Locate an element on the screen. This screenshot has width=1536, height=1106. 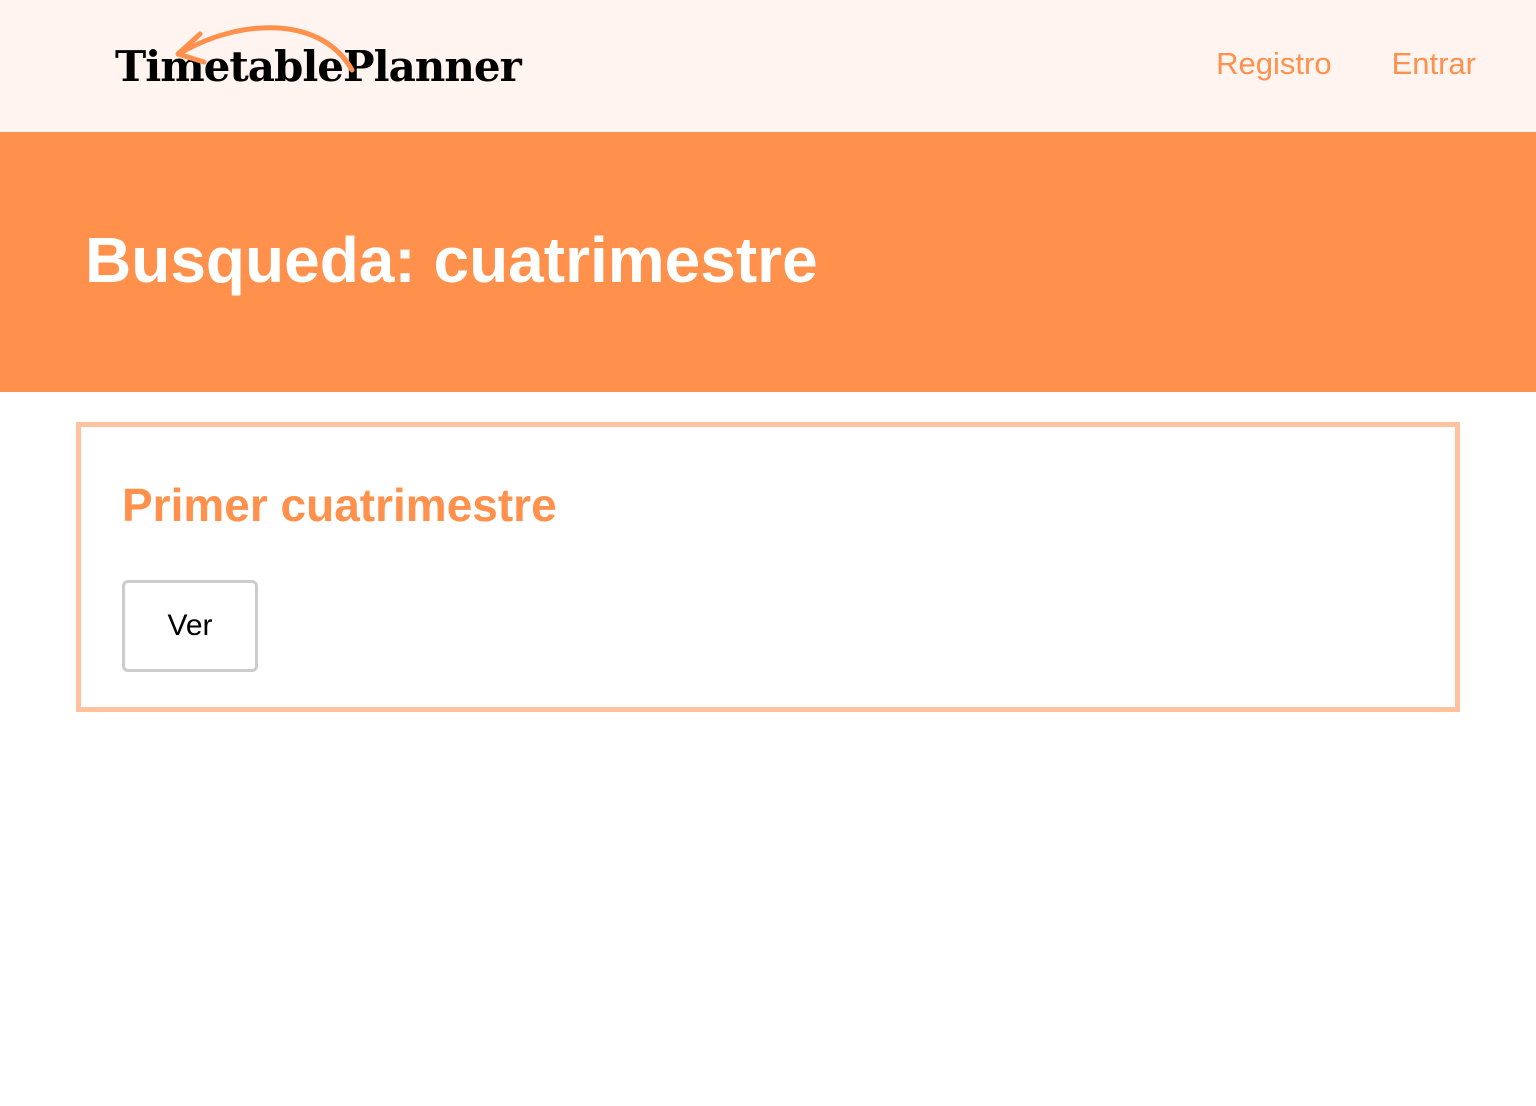
logo-link: TimetablePlanner is located at coordinates (332, 63).